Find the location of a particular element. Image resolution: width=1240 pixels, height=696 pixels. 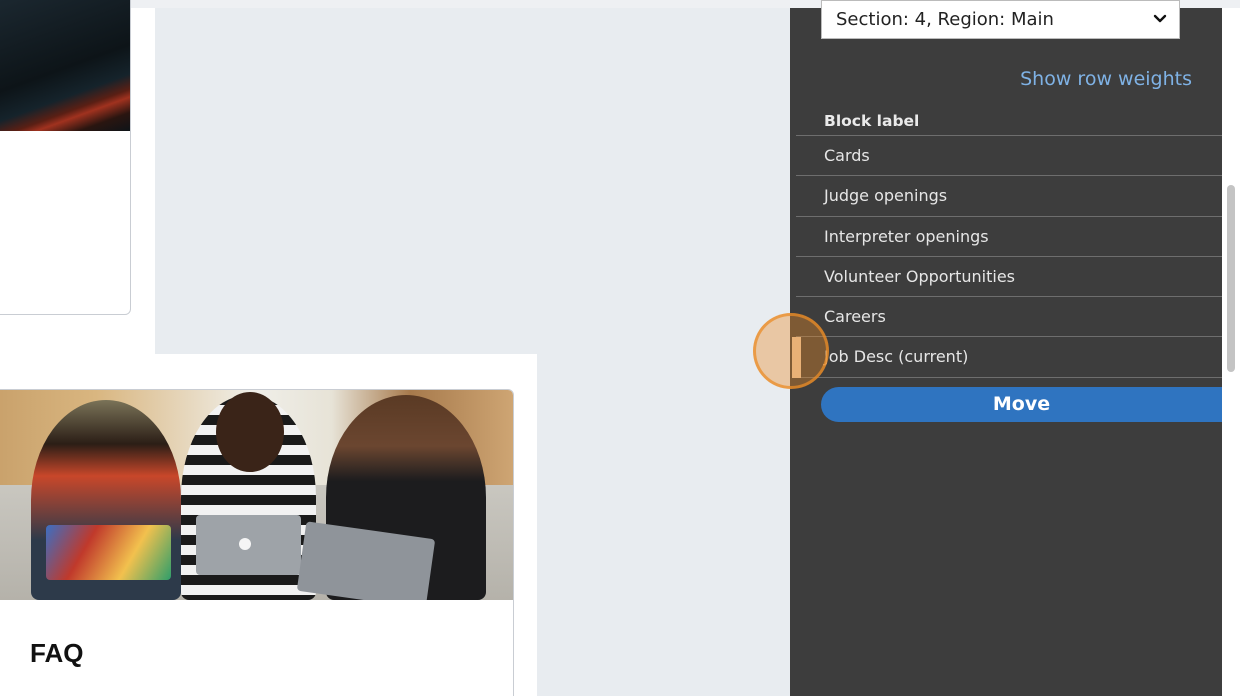

content-card is located at coordinates (65, 157).